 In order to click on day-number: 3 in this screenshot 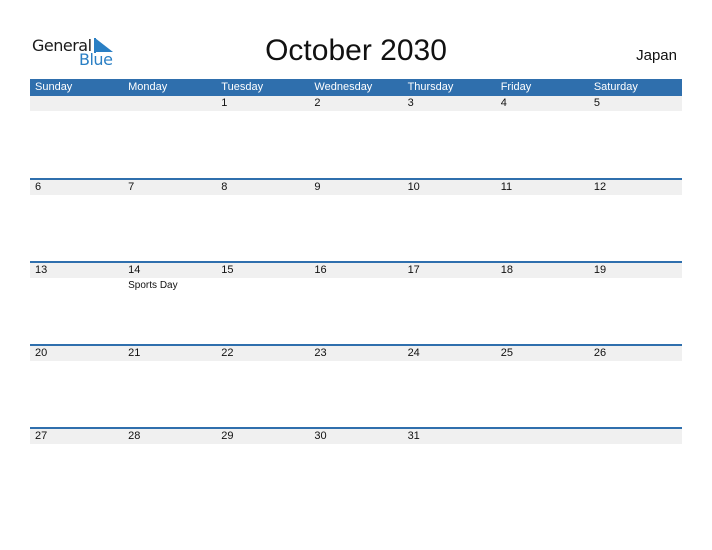, I will do `click(410, 103)`.